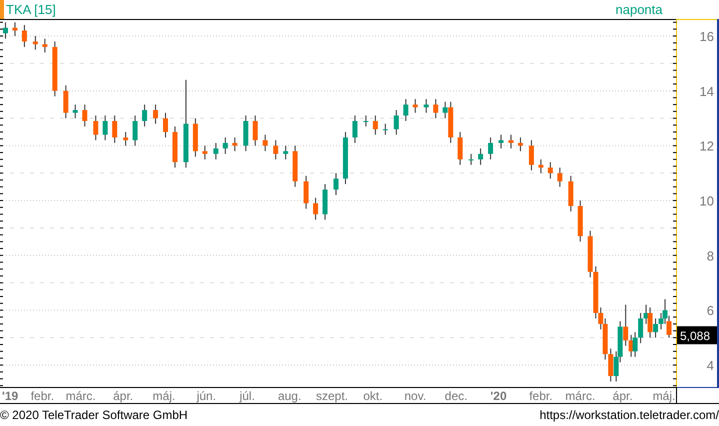 The width and height of the screenshot is (719, 426). I want to click on y-tick-label: 10, so click(707, 201).